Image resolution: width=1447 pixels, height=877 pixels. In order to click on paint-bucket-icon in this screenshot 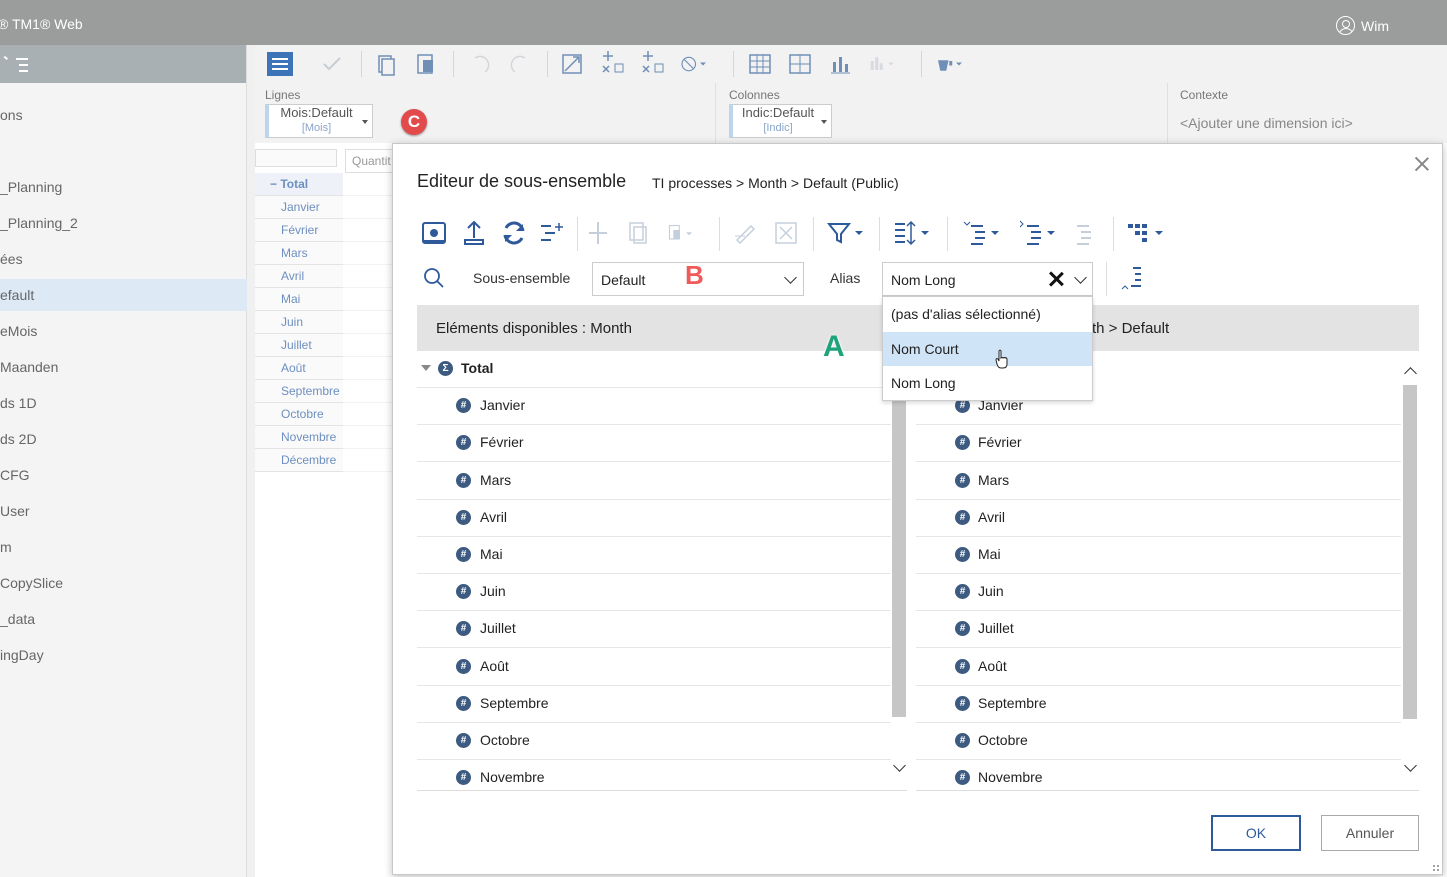, I will do `click(950, 64)`.